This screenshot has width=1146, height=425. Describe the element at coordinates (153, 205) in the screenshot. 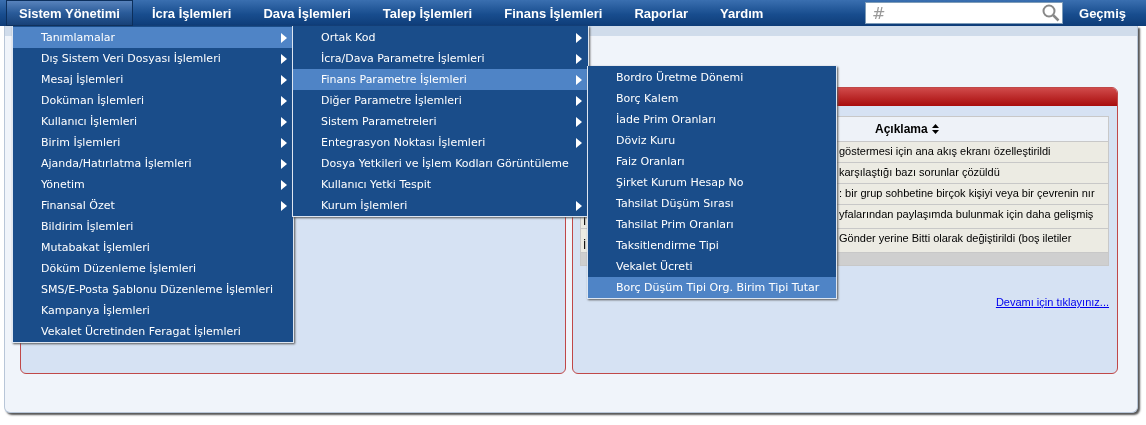

I see `menu-item: Finansal Özet` at that location.